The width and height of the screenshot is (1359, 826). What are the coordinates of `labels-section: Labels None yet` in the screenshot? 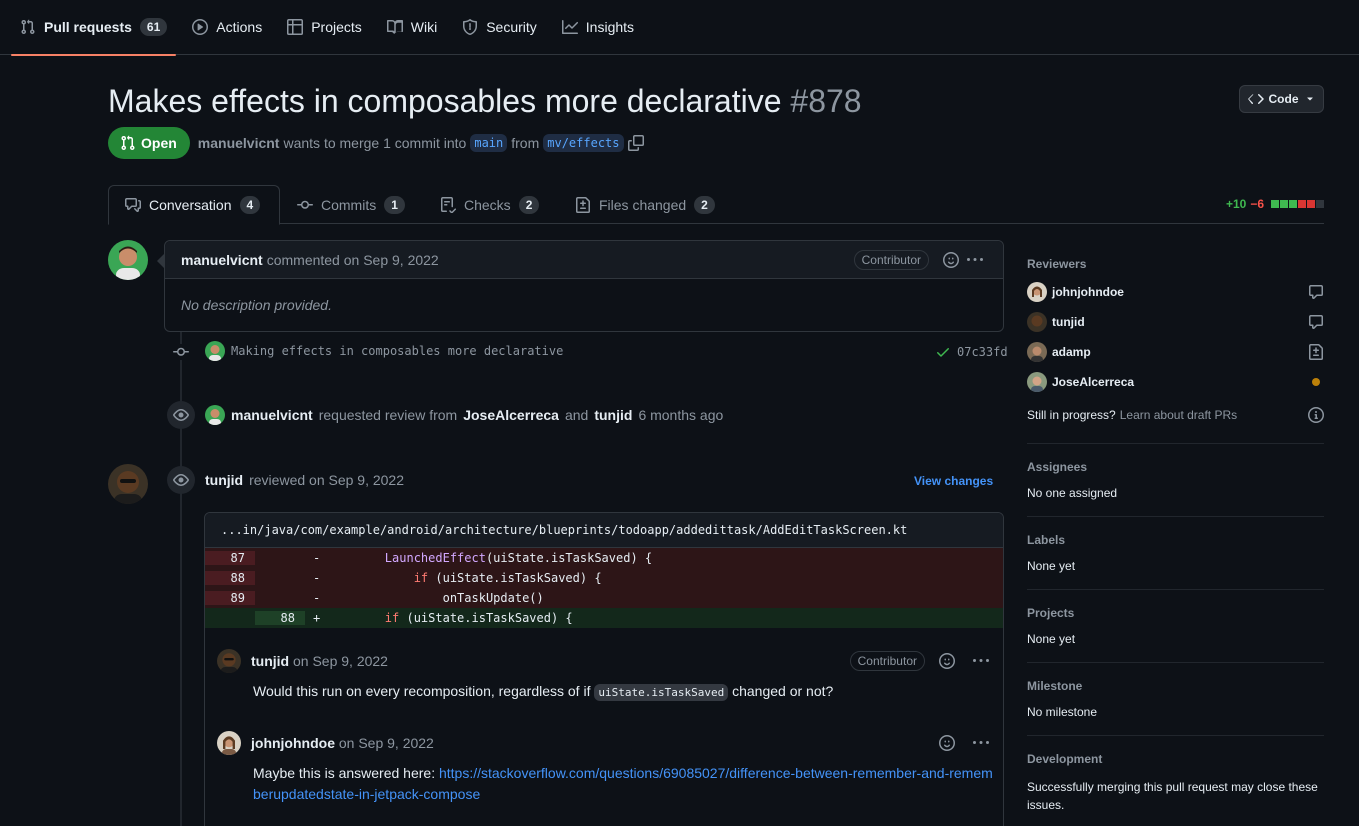 It's located at (1175, 553).